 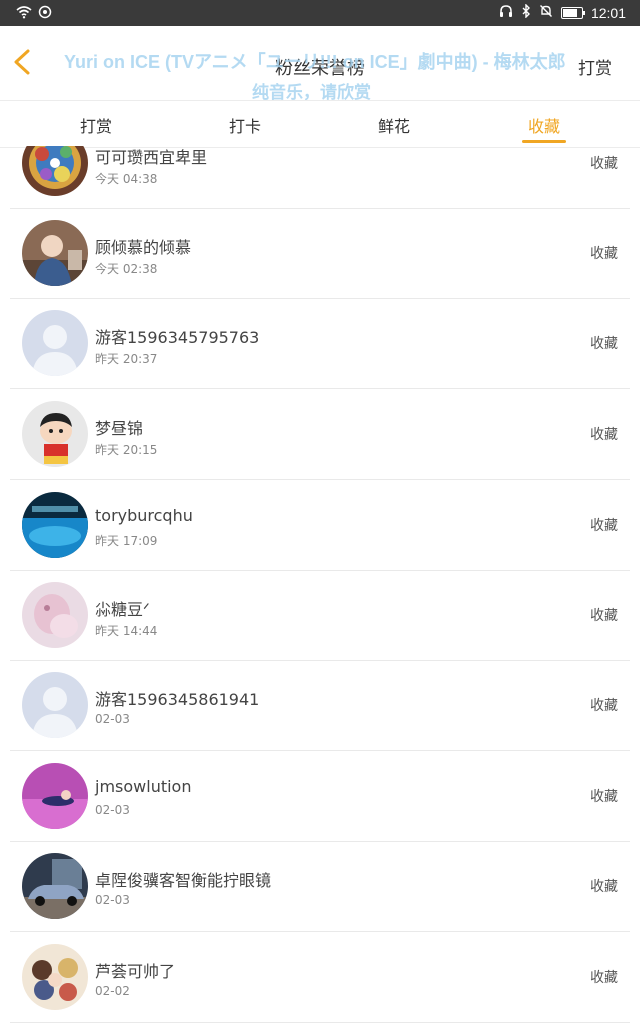 I want to click on tab-label: 收藏, so click(x=543, y=126).